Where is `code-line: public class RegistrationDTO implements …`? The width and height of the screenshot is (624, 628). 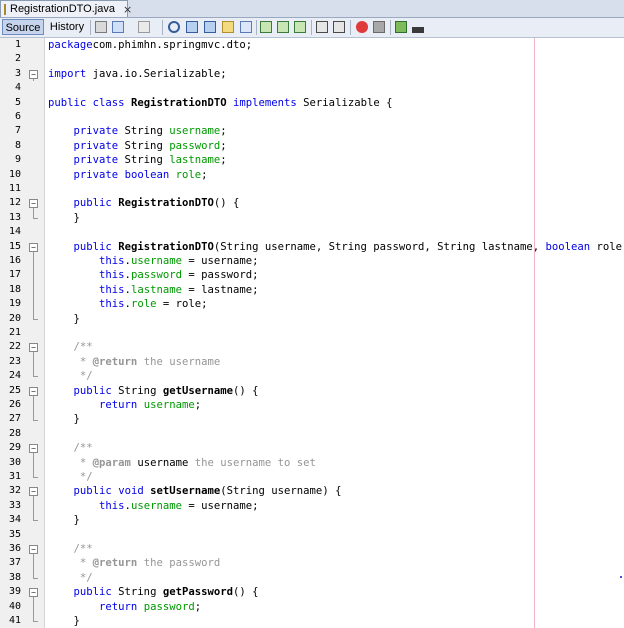 code-line: public class RegistrationDTO implements … is located at coordinates (220, 103).